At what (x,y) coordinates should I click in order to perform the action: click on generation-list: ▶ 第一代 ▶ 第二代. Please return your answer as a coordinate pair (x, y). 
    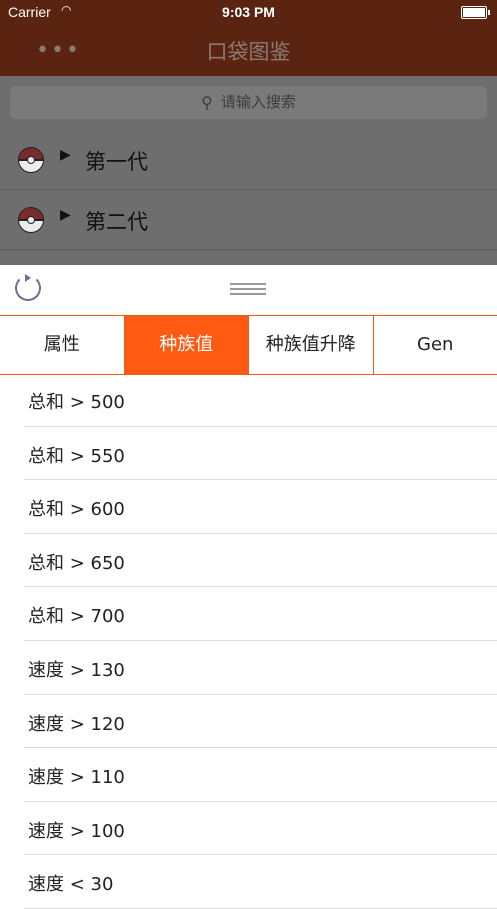
    Looking at the image, I should click on (248, 198).